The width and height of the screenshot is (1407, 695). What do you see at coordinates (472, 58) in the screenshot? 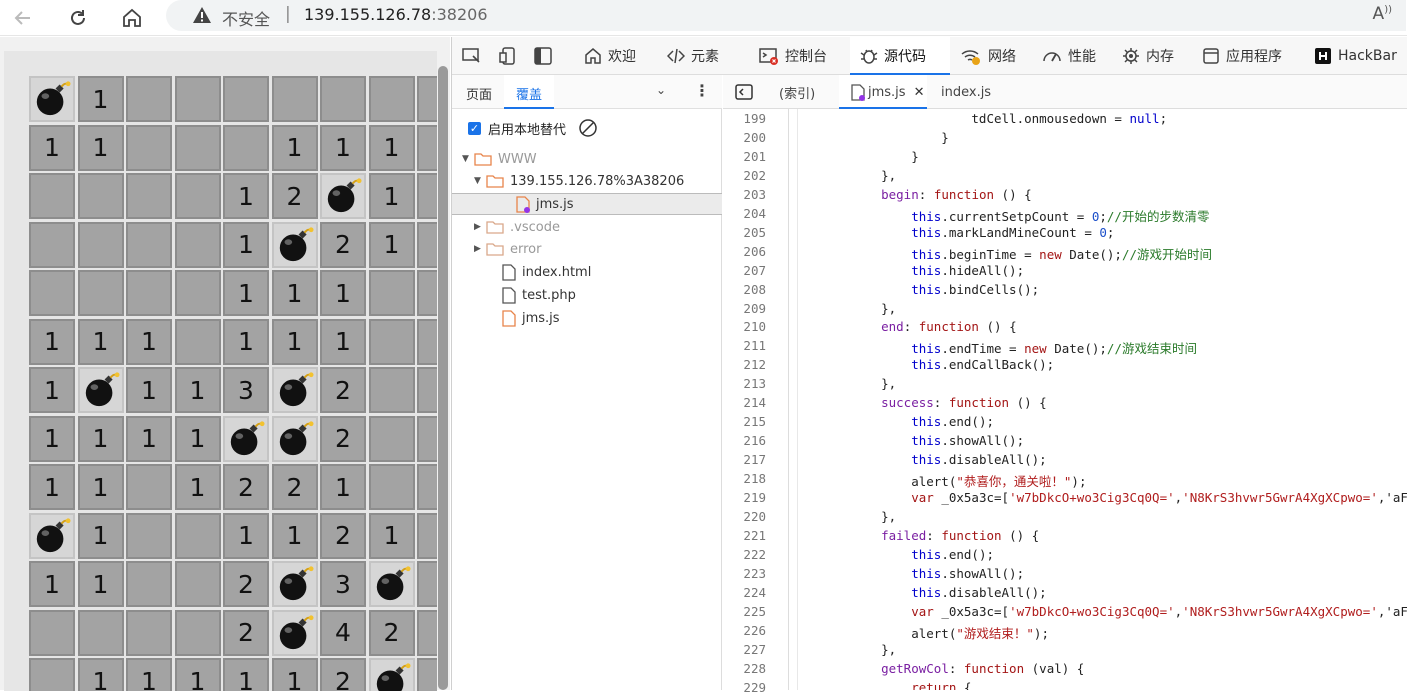
I see `inspect-icon` at bounding box center [472, 58].